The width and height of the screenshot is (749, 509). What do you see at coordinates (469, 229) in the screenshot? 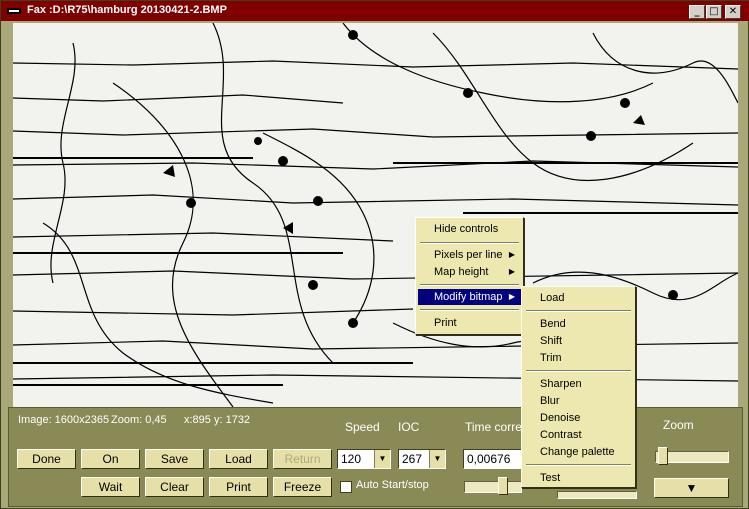
I see `menu-item-hide-controls: Hide controls` at bounding box center [469, 229].